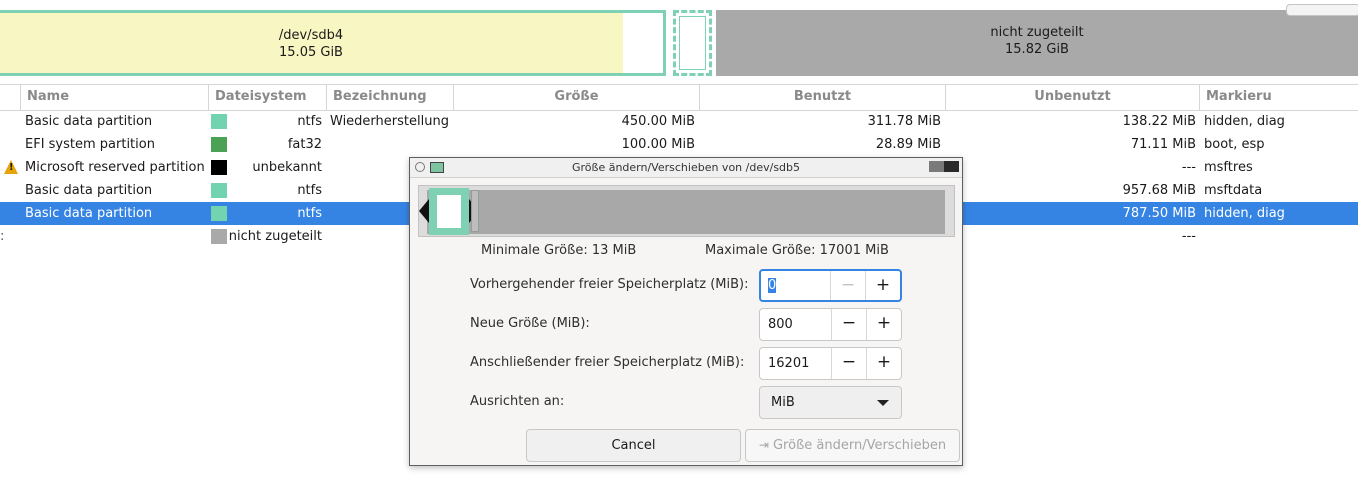  Describe the element at coordinates (951, 166) in the screenshot. I see `close-button` at that location.